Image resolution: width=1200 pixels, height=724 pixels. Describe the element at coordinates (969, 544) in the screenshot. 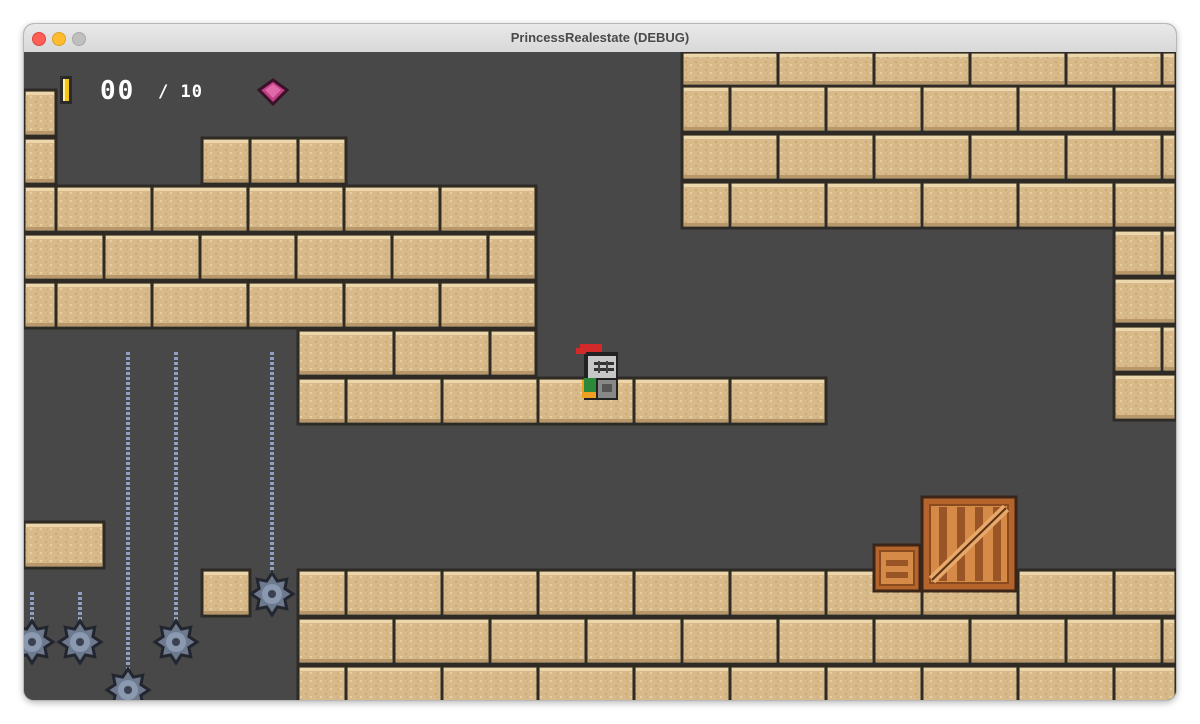

I see `large-crate` at that location.